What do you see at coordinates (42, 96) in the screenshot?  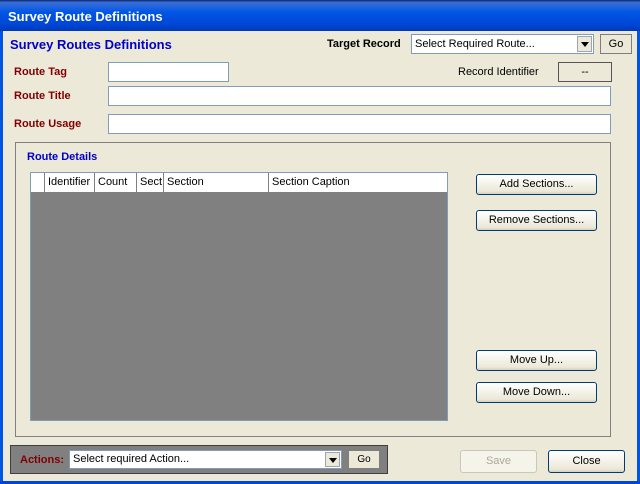 I see `route-title-label: Route Title` at bounding box center [42, 96].